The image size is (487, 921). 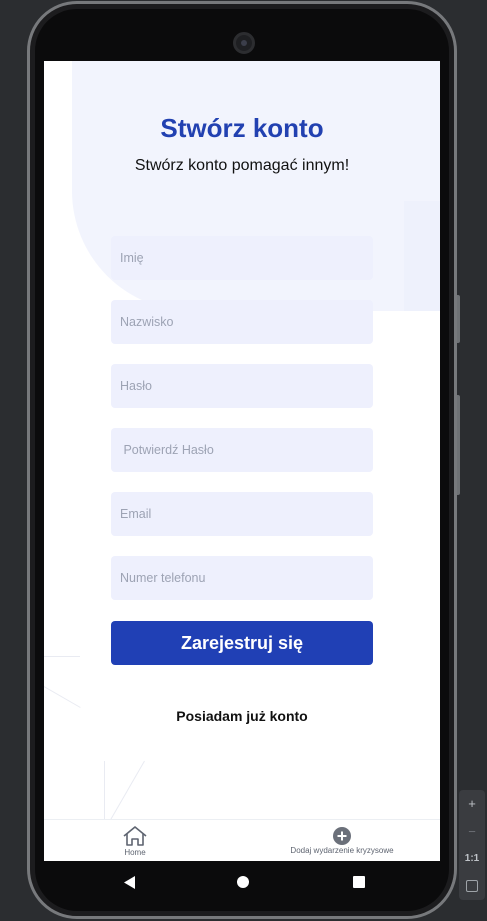 What do you see at coordinates (129, 882) in the screenshot?
I see `back-icon` at bounding box center [129, 882].